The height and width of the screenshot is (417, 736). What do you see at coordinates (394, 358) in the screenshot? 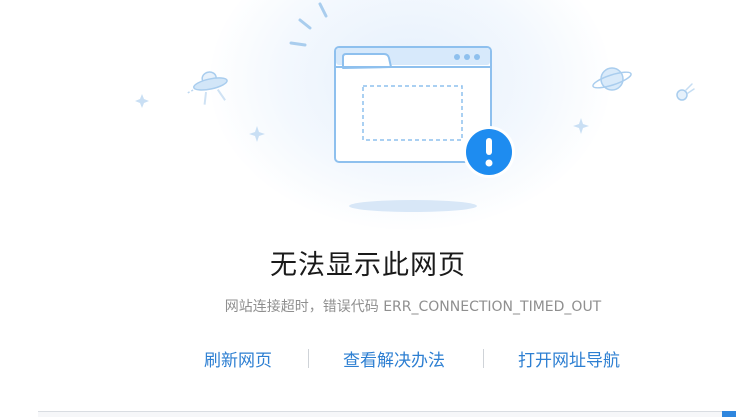
I see `view-solutions-link: 查看解决办法` at bounding box center [394, 358].